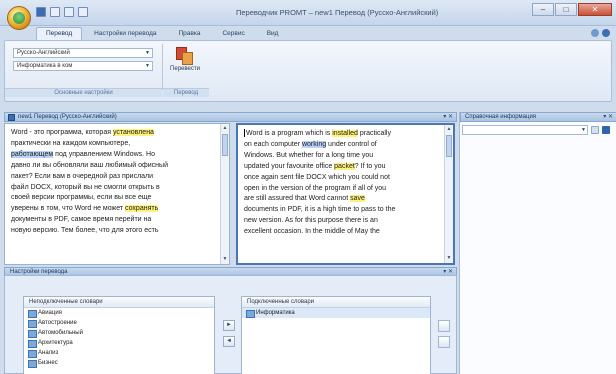  I want to click on tab-translation-settings: Настройки перевода, so click(125, 33).